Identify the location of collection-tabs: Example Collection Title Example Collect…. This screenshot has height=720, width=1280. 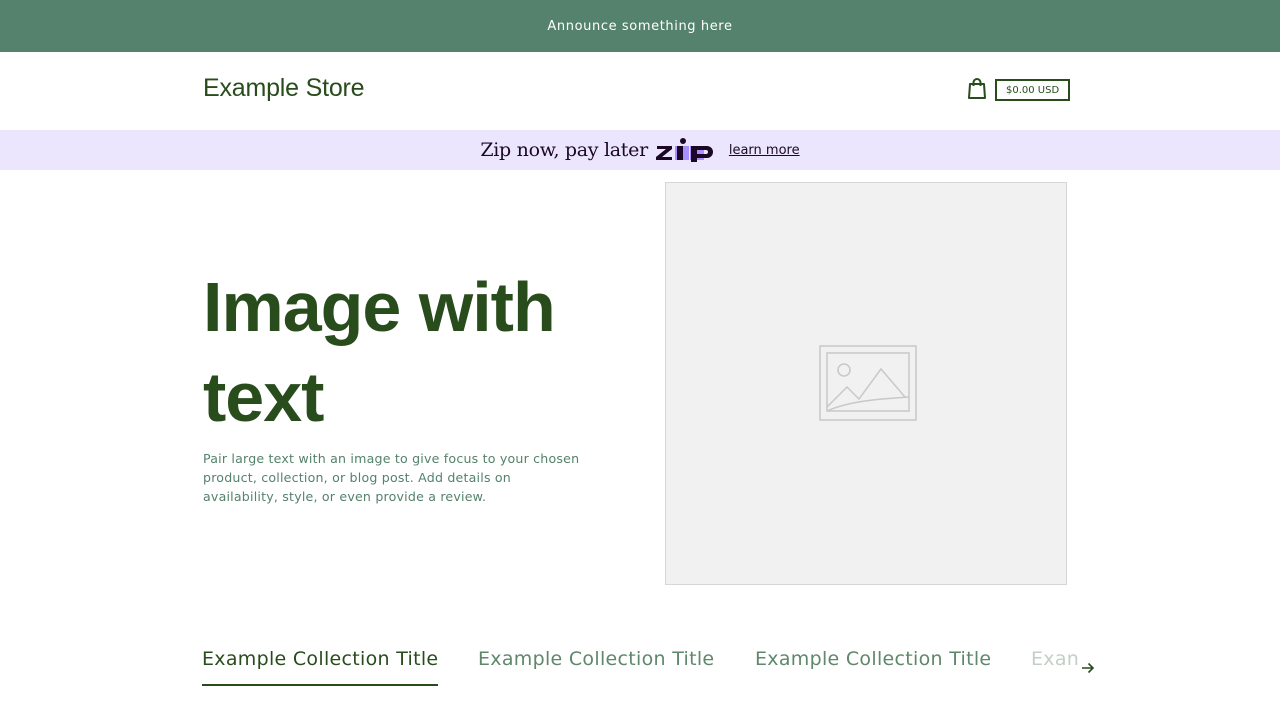
(652, 673).